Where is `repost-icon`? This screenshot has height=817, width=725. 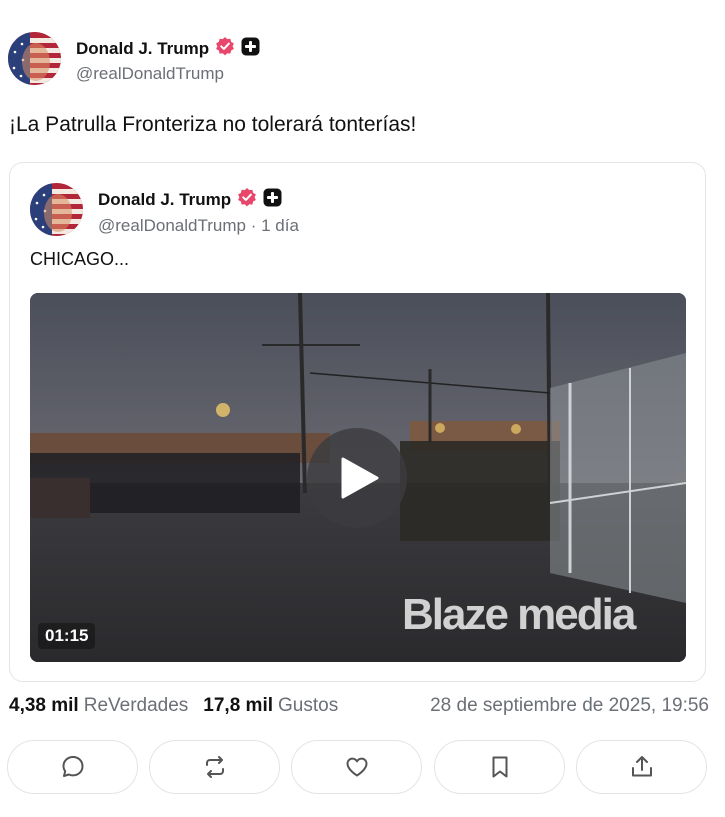
repost-icon is located at coordinates (214, 767).